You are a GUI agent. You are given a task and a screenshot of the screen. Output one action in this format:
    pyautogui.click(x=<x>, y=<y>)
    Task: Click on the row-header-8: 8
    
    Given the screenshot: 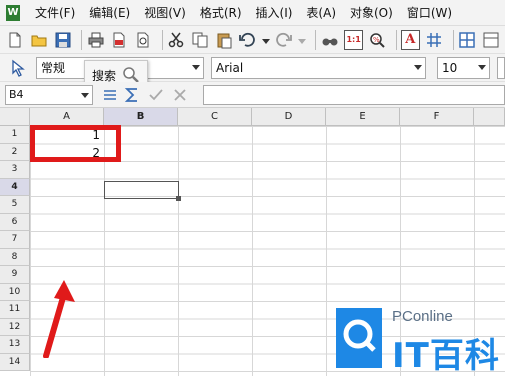 What is the action you would take?
    pyautogui.click(x=15, y=257)
    